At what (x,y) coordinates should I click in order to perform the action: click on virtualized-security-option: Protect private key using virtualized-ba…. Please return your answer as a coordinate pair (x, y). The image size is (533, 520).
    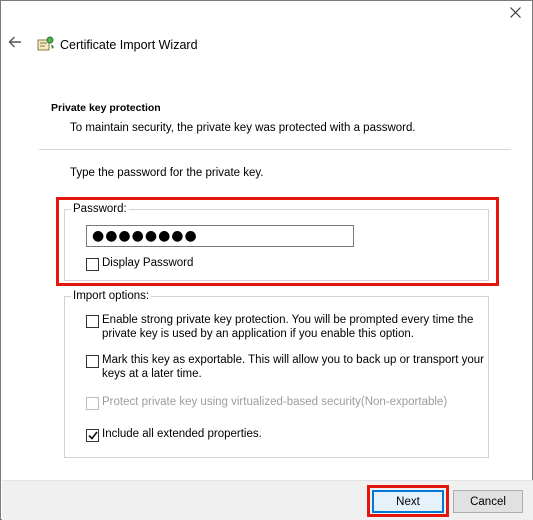
    Looking at the image, I should click on (266, 403).